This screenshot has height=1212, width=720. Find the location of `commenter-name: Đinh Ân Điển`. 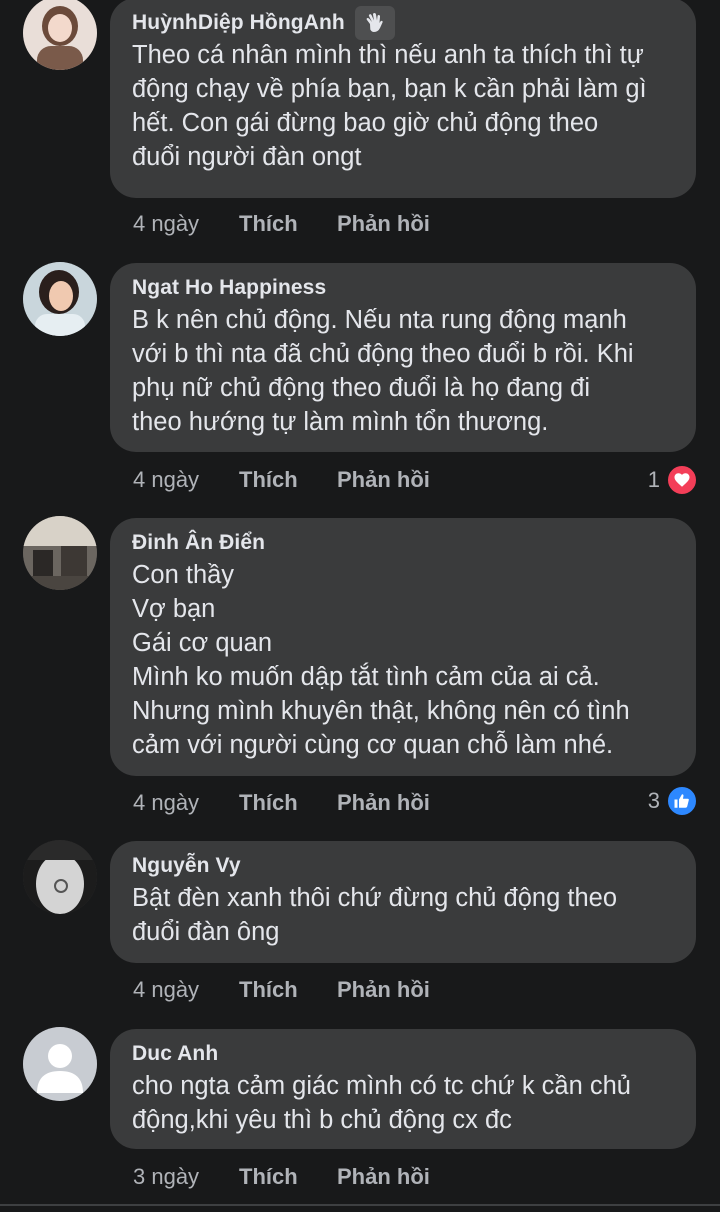

commenter-name: Đinh Ân Điển is located at coordinates (198, 543).